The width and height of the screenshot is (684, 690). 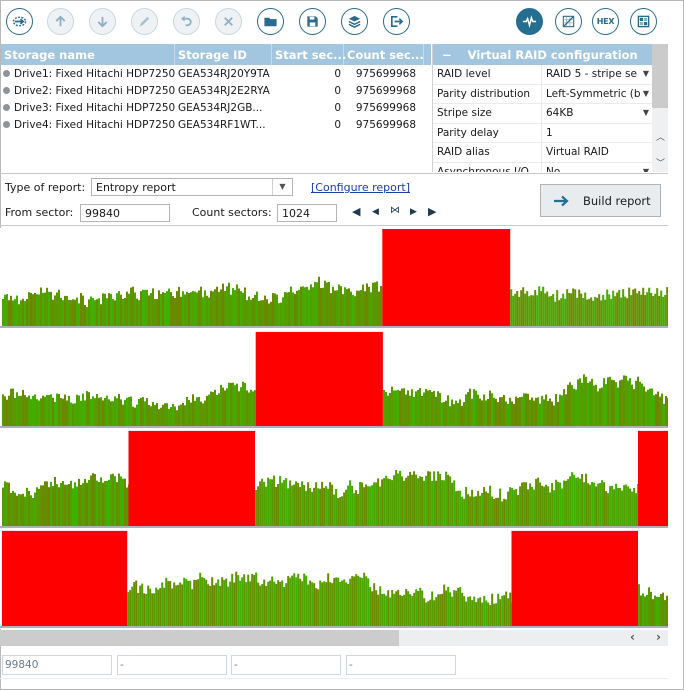 What do you see at coordinates (307, 213) in the screenshot?
I see `count-sectors-input: 1024` at bounding box center [307, 213].